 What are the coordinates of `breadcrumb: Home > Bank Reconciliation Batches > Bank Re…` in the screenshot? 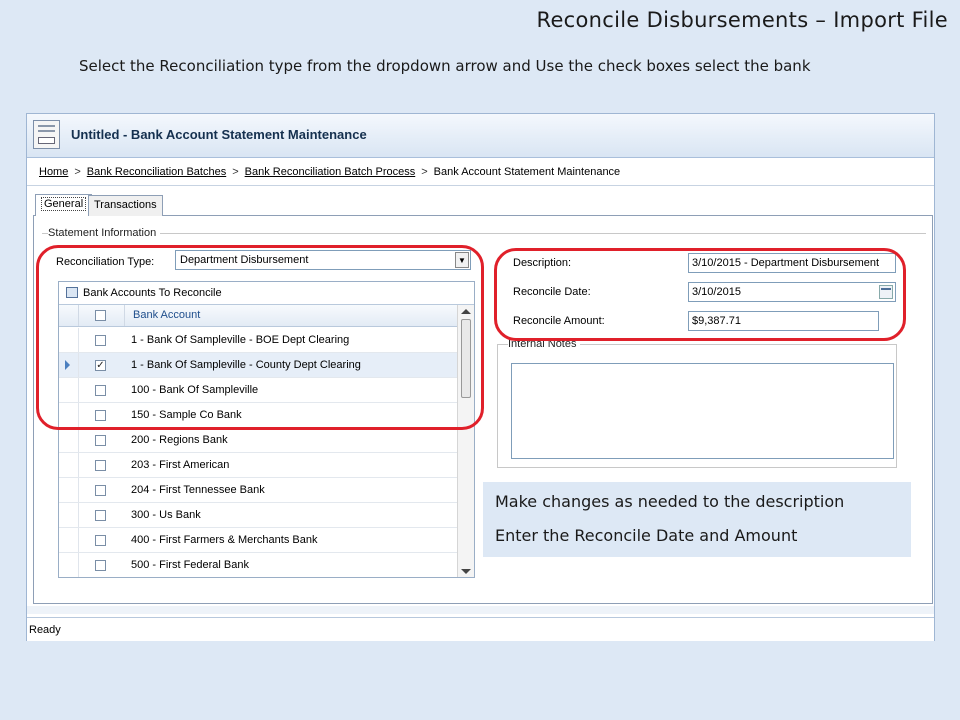 It's located at (480, 173).